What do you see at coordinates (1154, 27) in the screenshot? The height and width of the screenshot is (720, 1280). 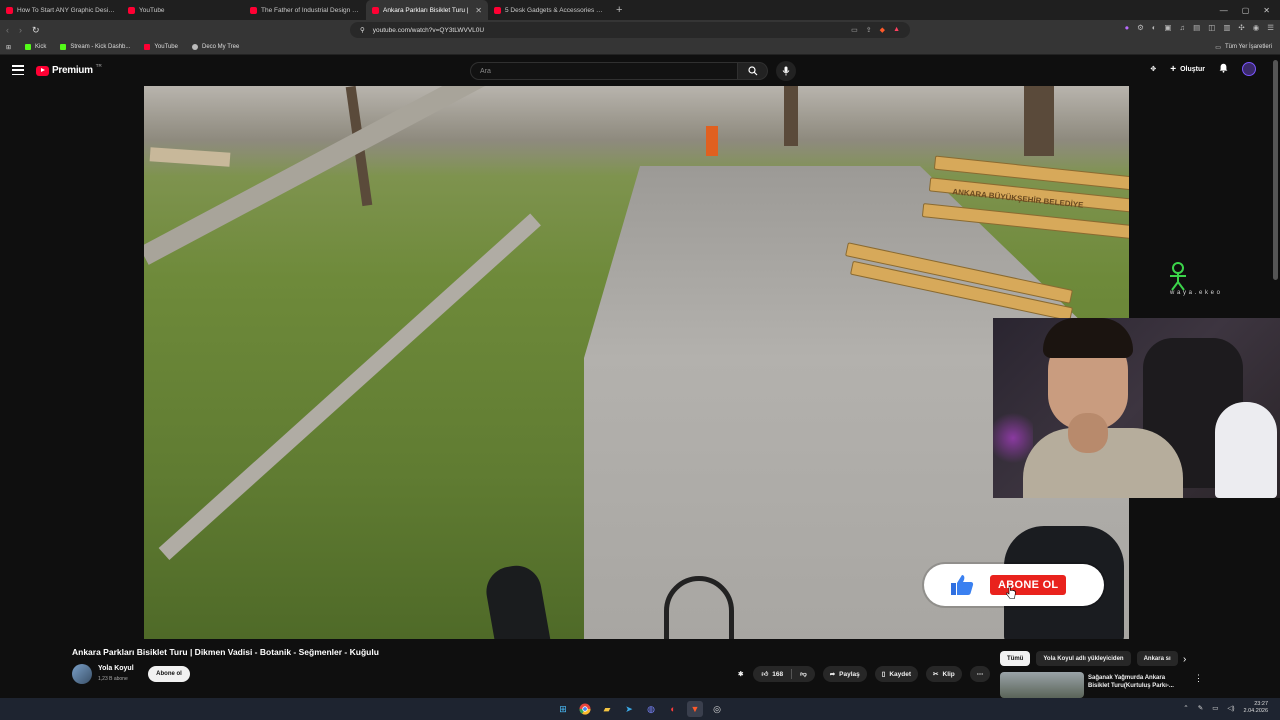 I see `extension-icon: ◐` at bounding box center [1154, 27].